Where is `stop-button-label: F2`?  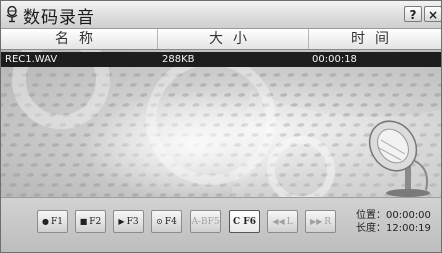
stop-button-label: F2 is located at coordinates (95, 221).